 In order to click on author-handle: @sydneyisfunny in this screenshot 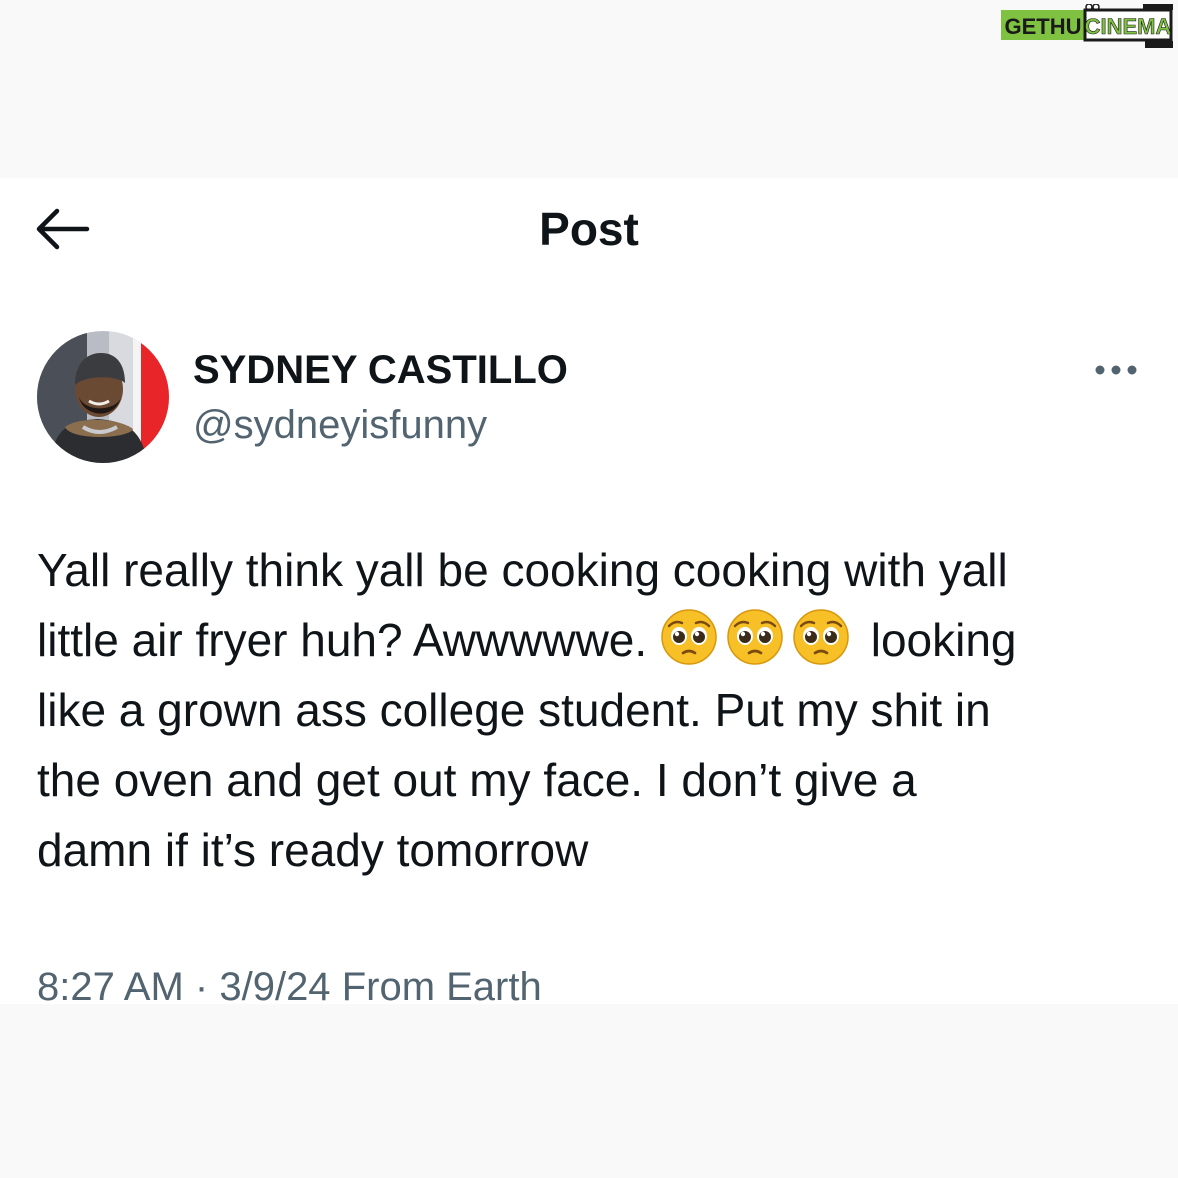, I will do `click(340, 425)`.